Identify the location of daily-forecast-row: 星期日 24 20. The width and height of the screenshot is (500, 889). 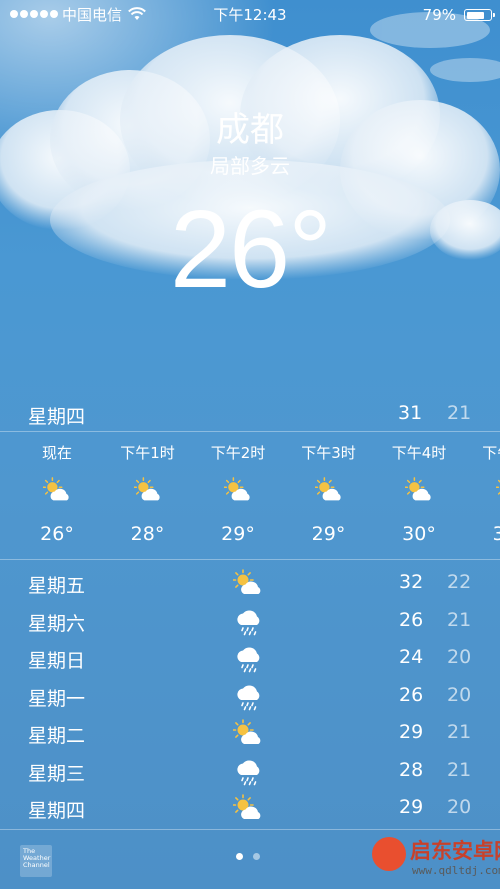
(250, 660).